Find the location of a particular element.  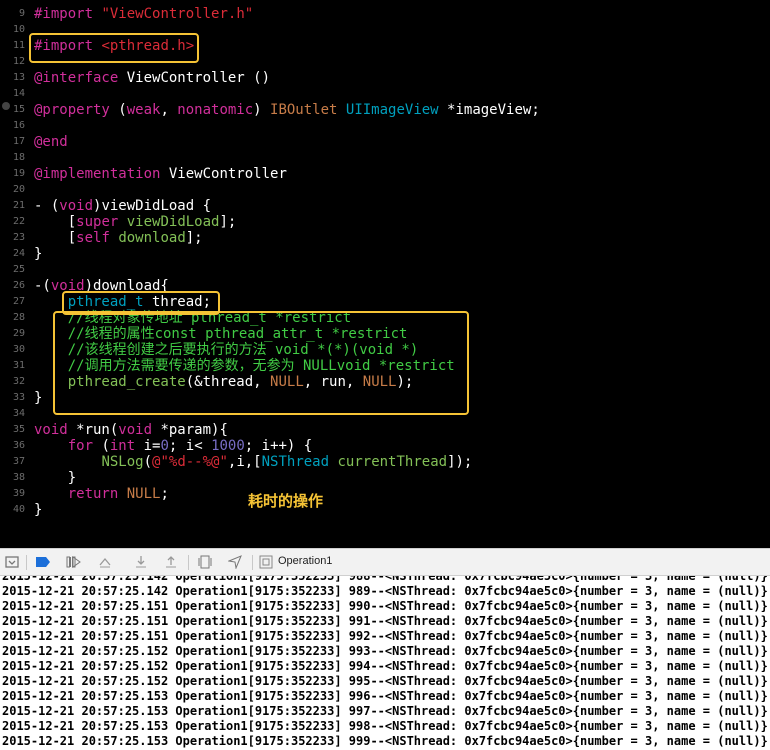

code-line: 26 -(void)download{ is located at coordinates (385, 286).